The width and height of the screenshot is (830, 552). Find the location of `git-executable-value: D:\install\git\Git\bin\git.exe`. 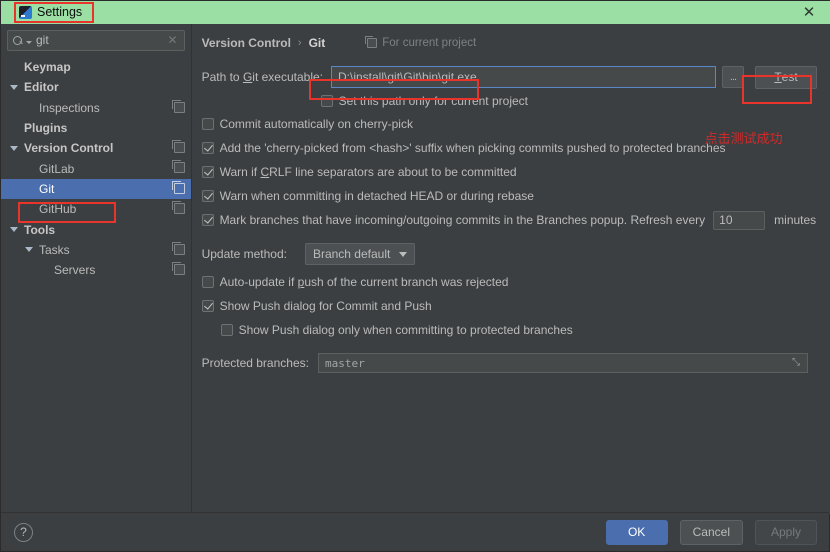

git-executable-value: D:\install\git\Git\bin\git.exe is located at coordinates (407, 77).